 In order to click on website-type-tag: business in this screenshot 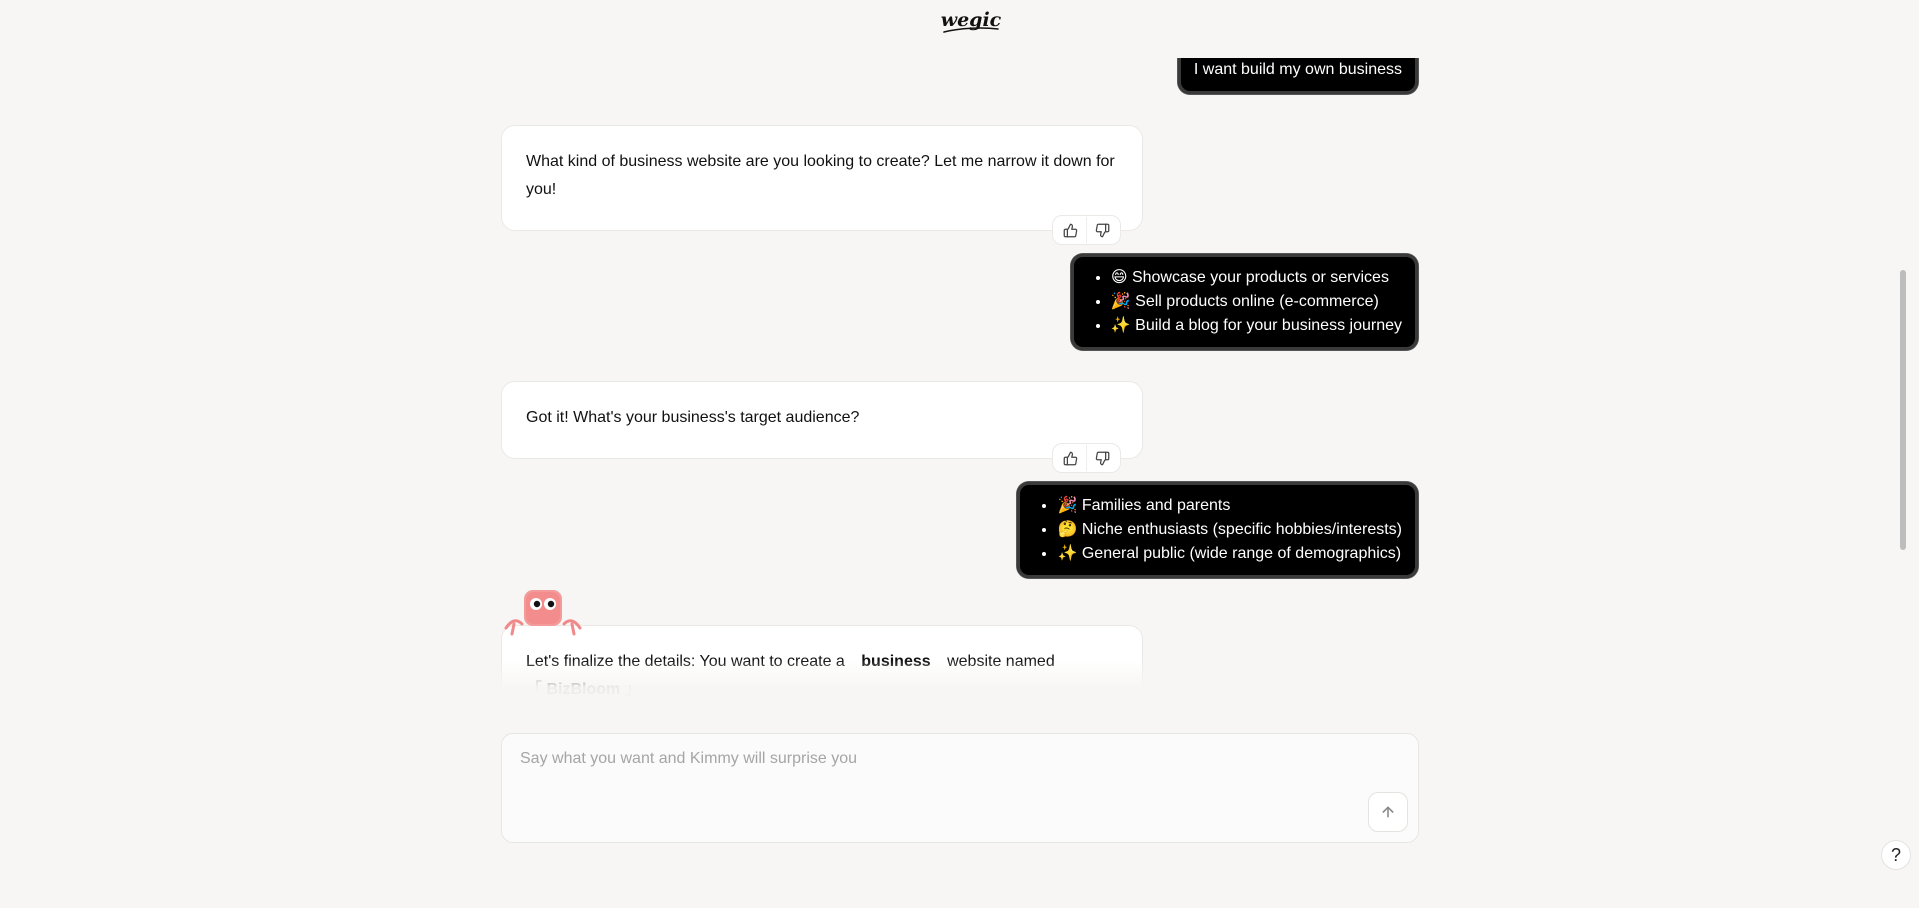, I will do `click(896, 661)`.